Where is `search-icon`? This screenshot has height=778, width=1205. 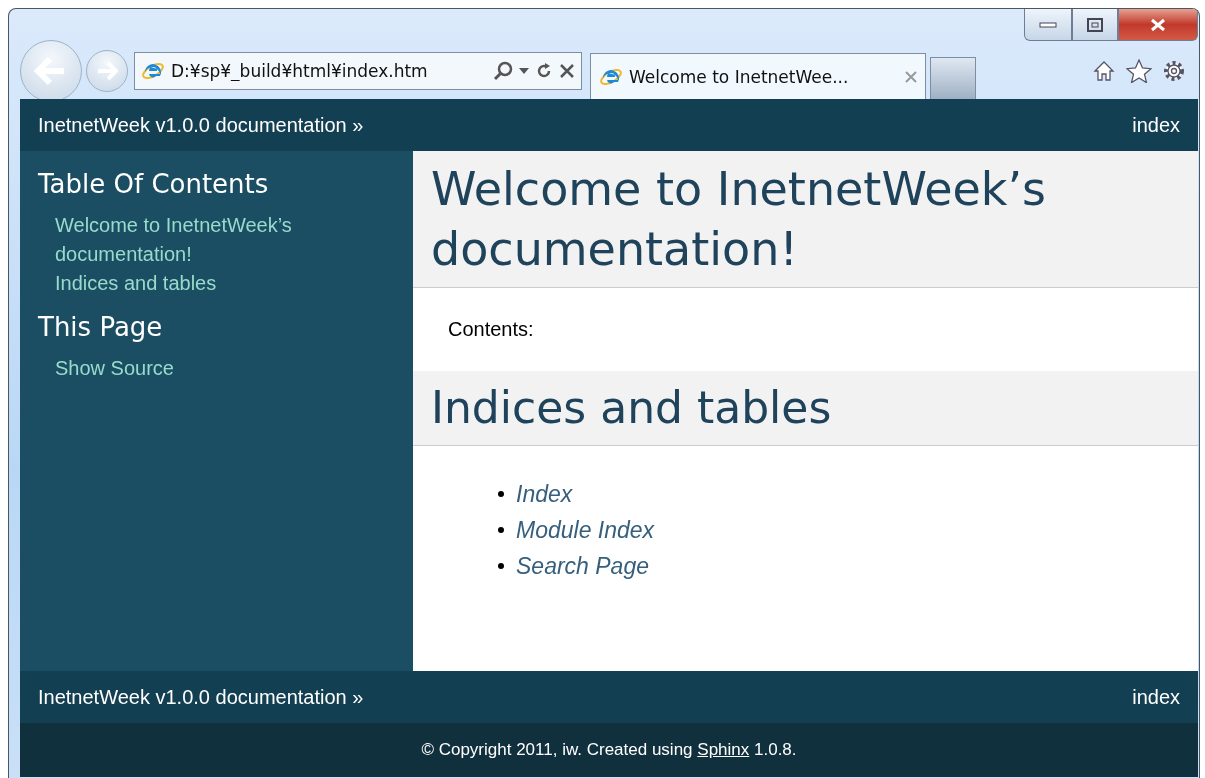
search-icon is located at coordinates (503, 71).